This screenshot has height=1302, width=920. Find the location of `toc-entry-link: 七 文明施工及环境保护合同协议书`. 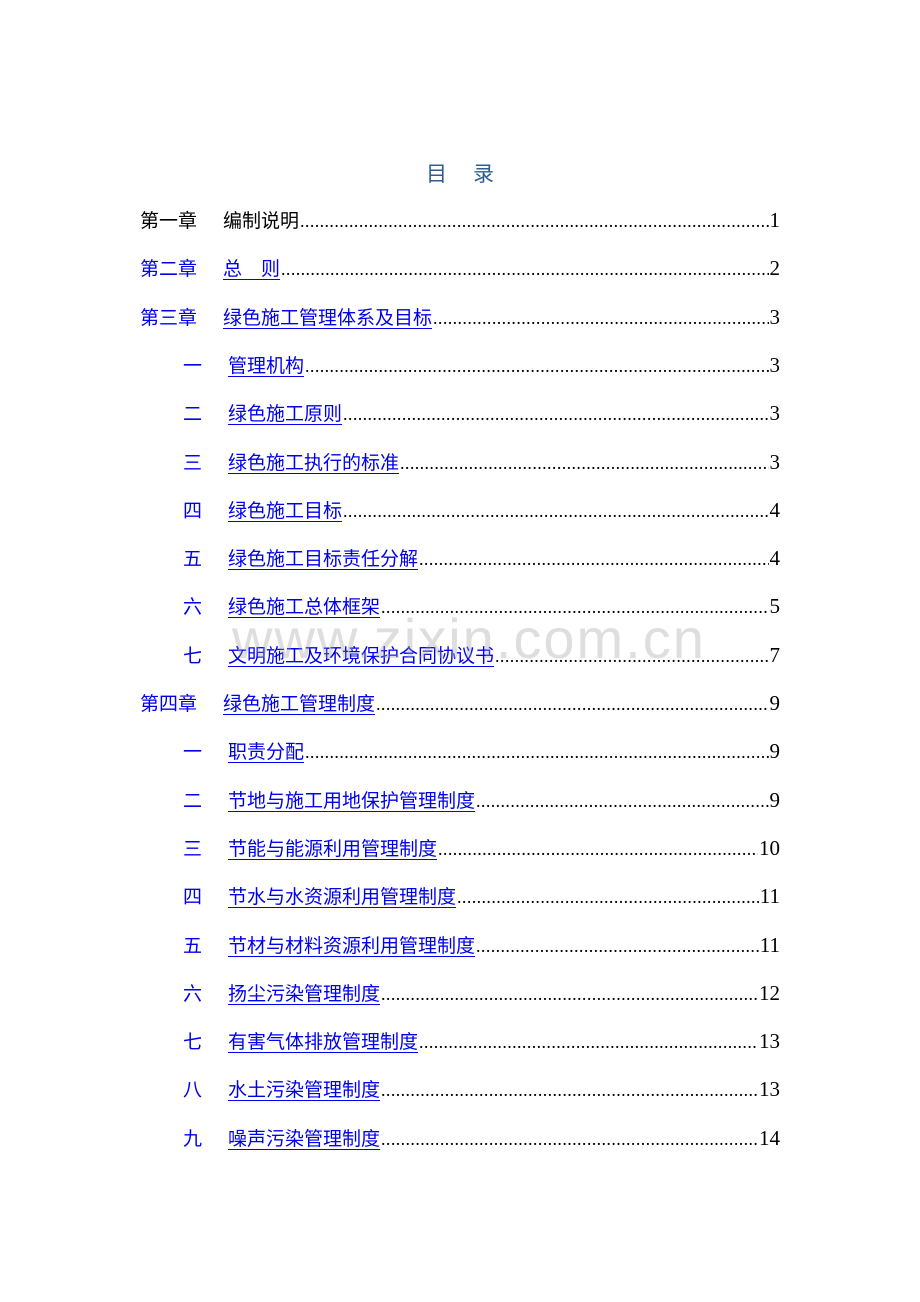

toc-entry-link: 七 文明施工及环境保护合同协议书 is located at coordinates (338, 654).